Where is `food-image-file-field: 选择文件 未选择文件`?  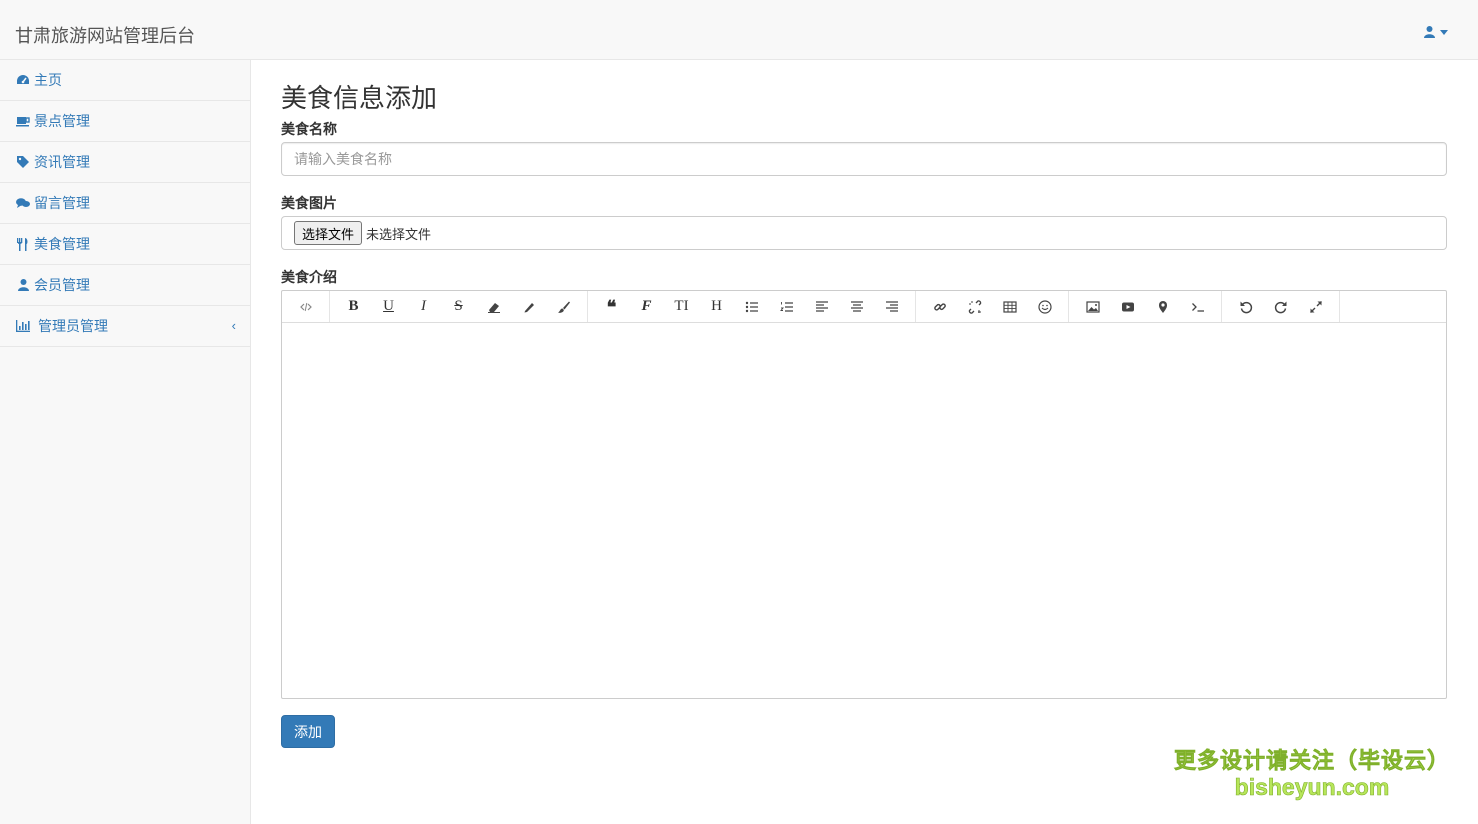 food-image-file-field: 选择文件 未选择文件 is located at coordinates (864, 233).